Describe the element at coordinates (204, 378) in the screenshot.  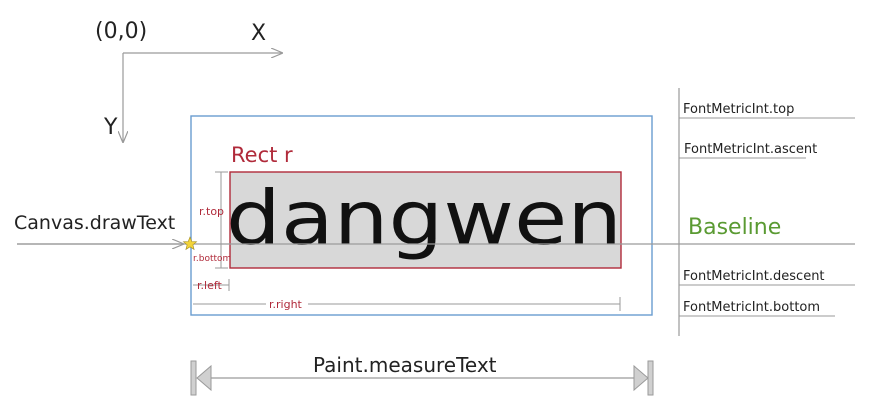
I see `measure-left-arrow-icon` at that location.